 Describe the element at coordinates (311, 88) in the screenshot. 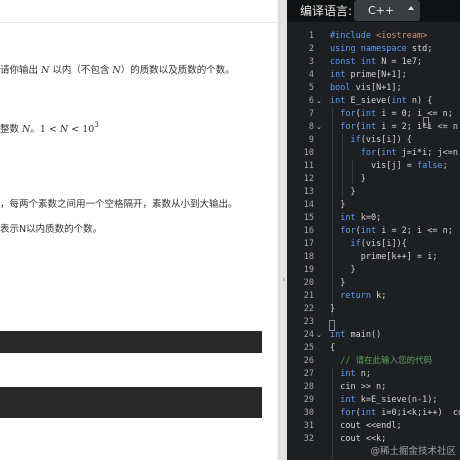

I see `line-number: 5` at that location.